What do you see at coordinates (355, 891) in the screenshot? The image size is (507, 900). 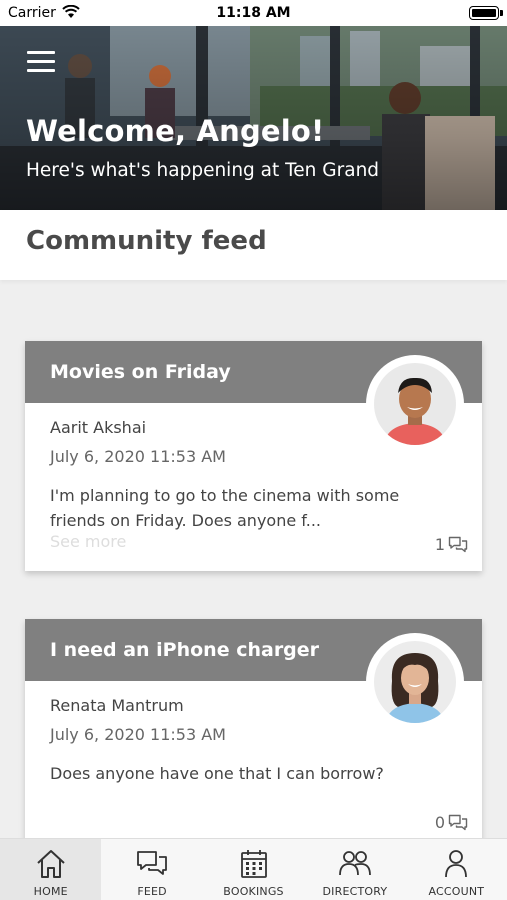 I see `tab-directory-label: DIRECTORY` at bounding box center [355, 891].